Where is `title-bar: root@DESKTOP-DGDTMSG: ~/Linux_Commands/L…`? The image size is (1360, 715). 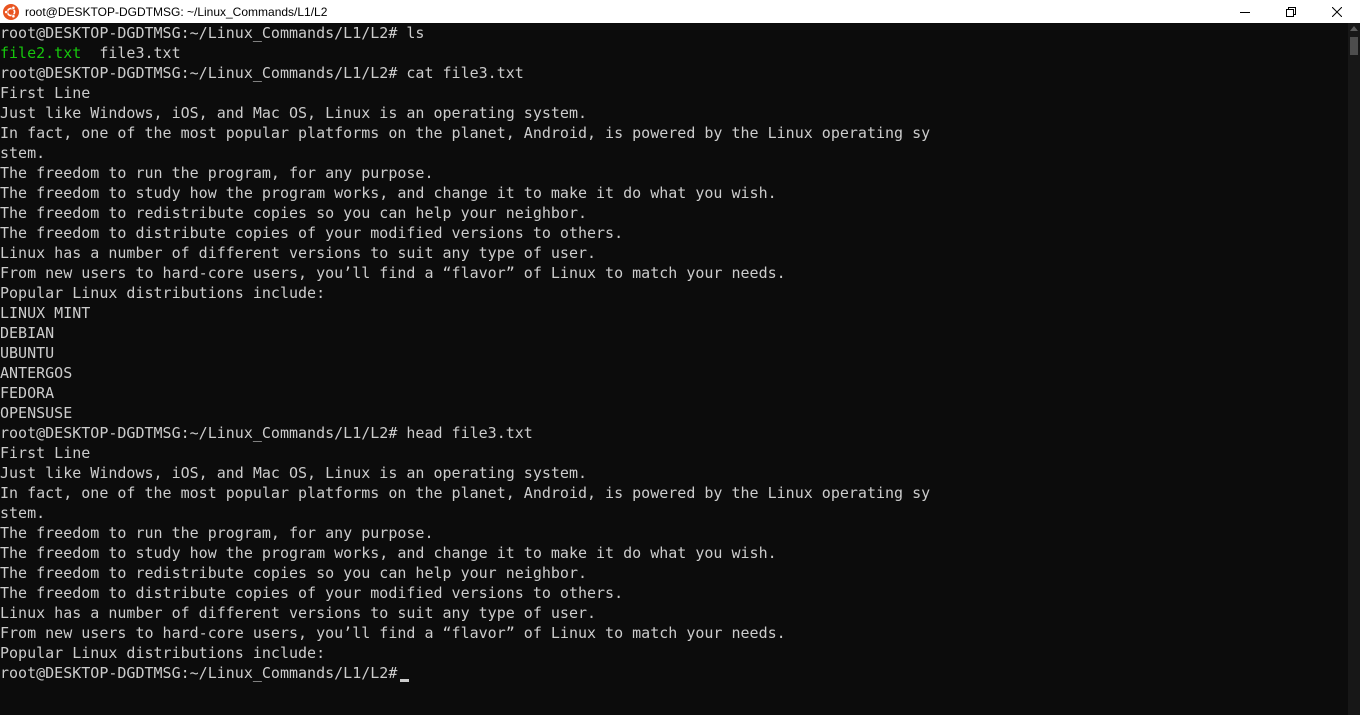
title-bar: root@DESKTOP-DGDTMSG: ~/Linux_Commands/L… is located at coordinates (680, 11).